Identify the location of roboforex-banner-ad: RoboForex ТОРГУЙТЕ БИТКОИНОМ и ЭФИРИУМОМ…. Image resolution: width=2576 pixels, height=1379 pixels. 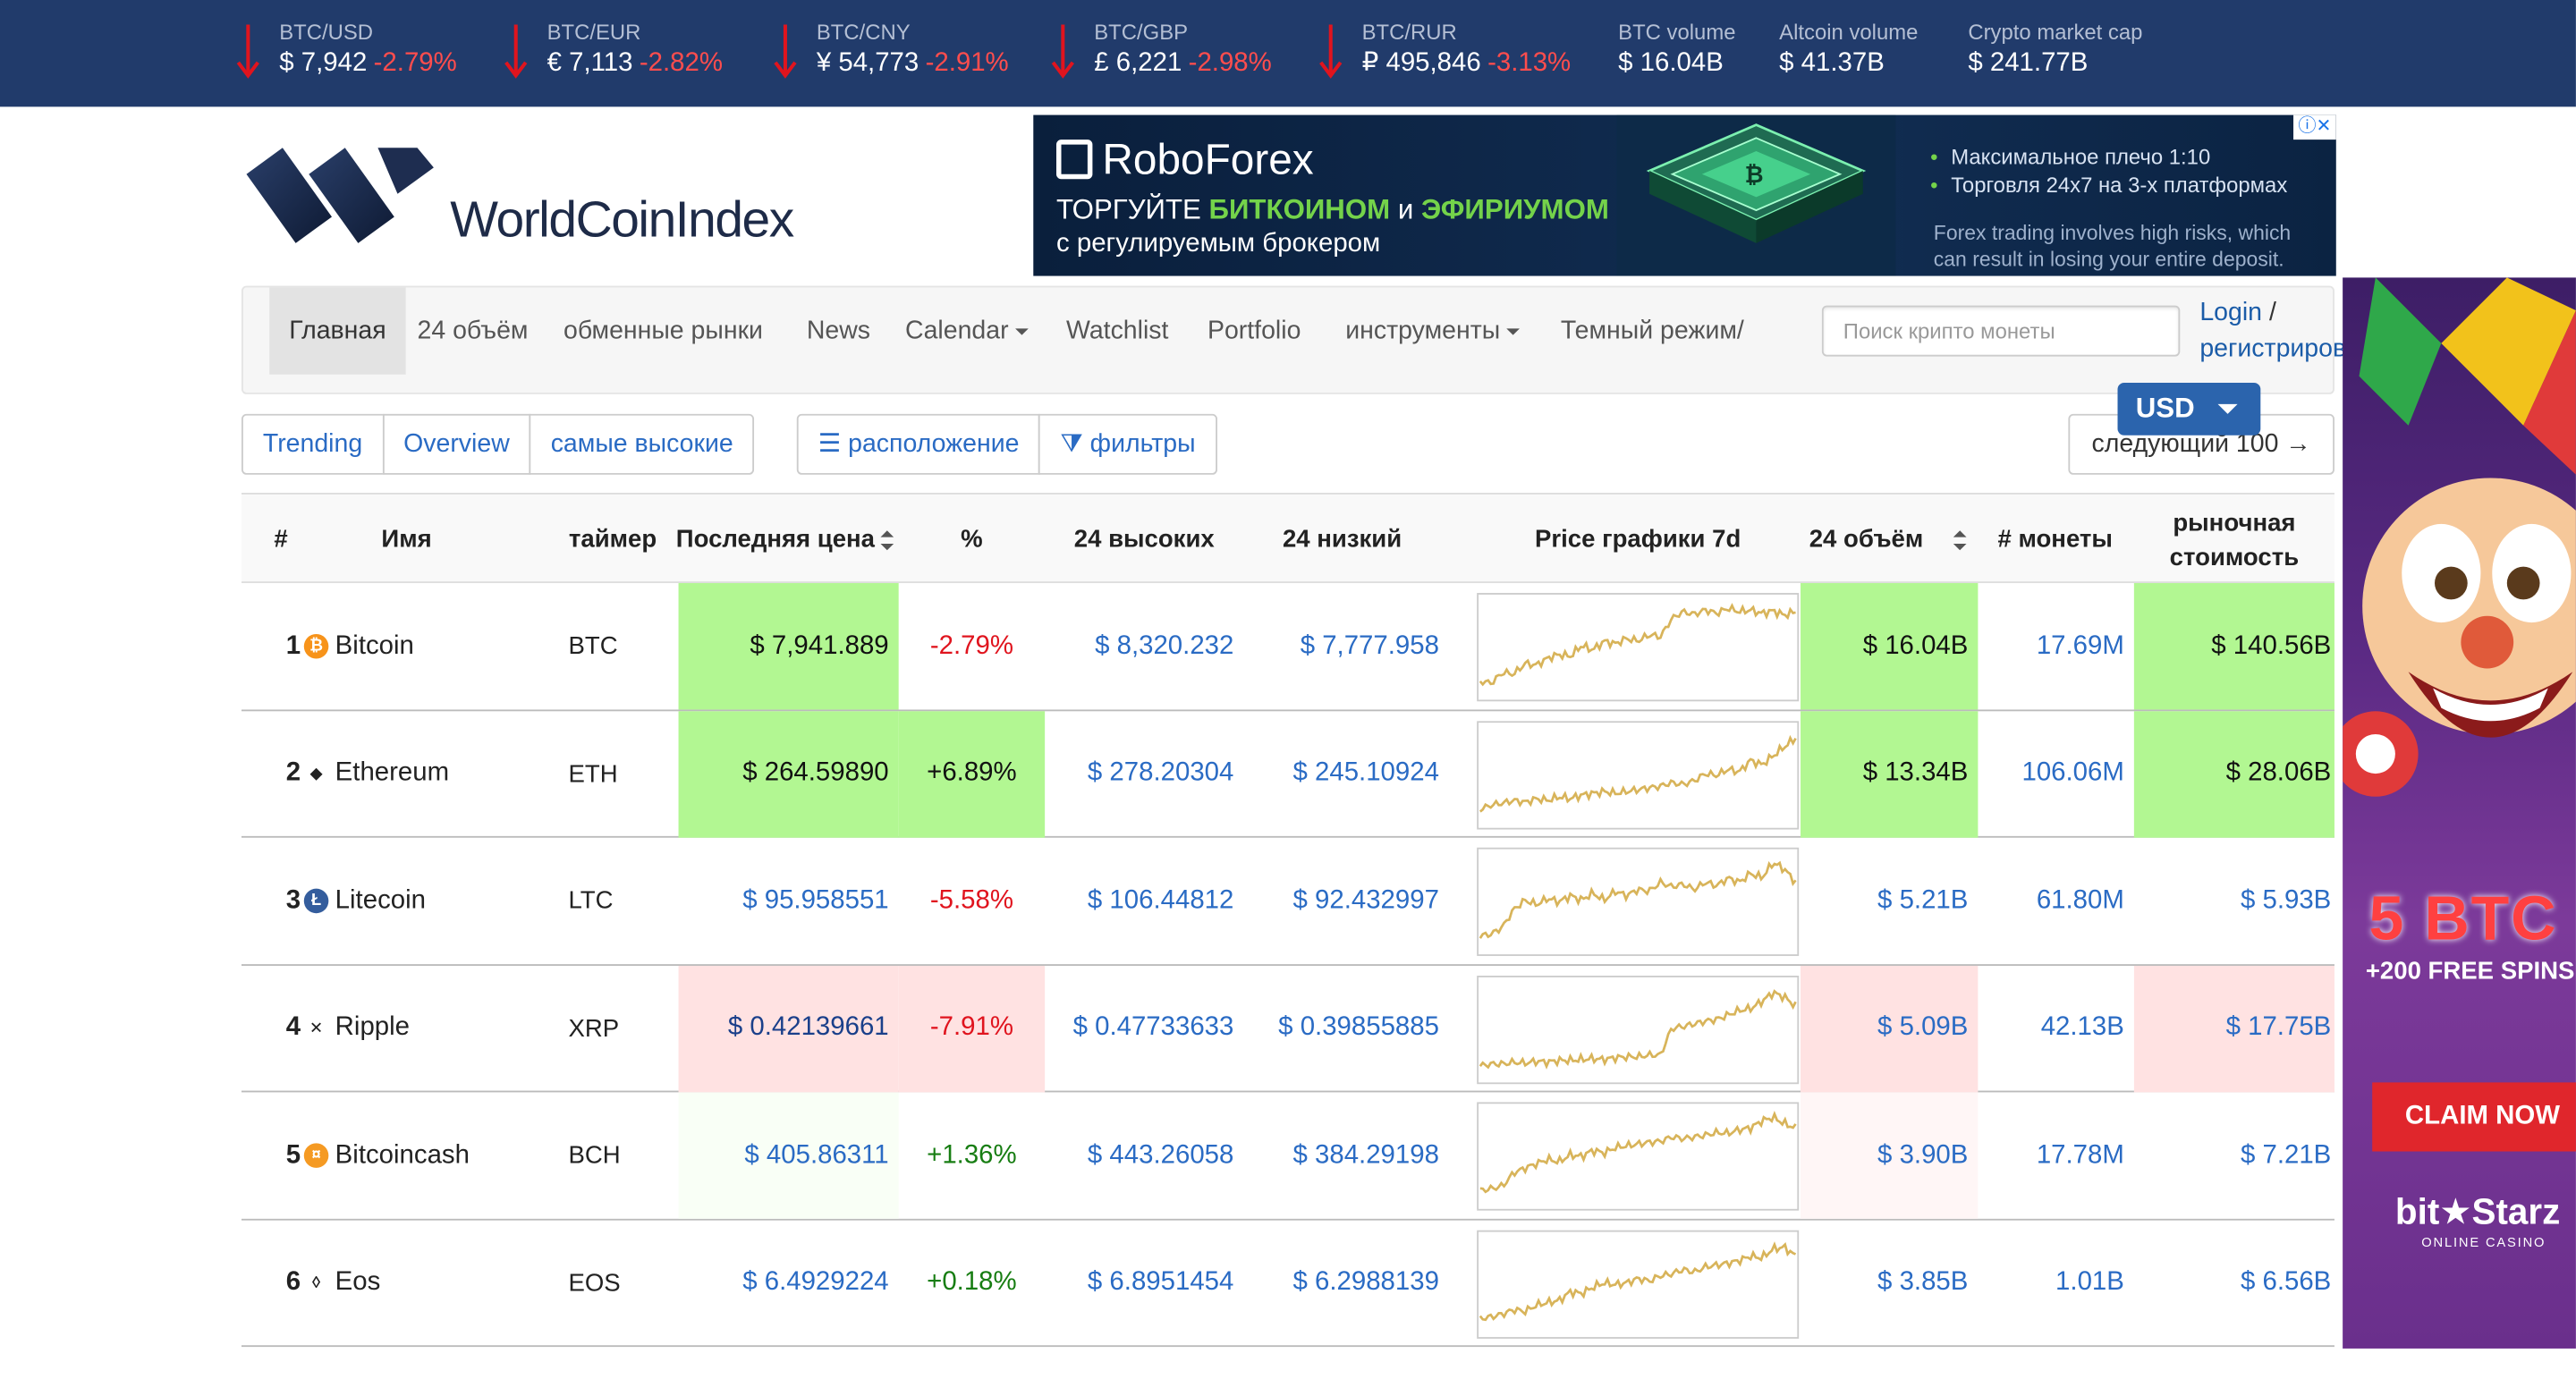
(1684, 195).